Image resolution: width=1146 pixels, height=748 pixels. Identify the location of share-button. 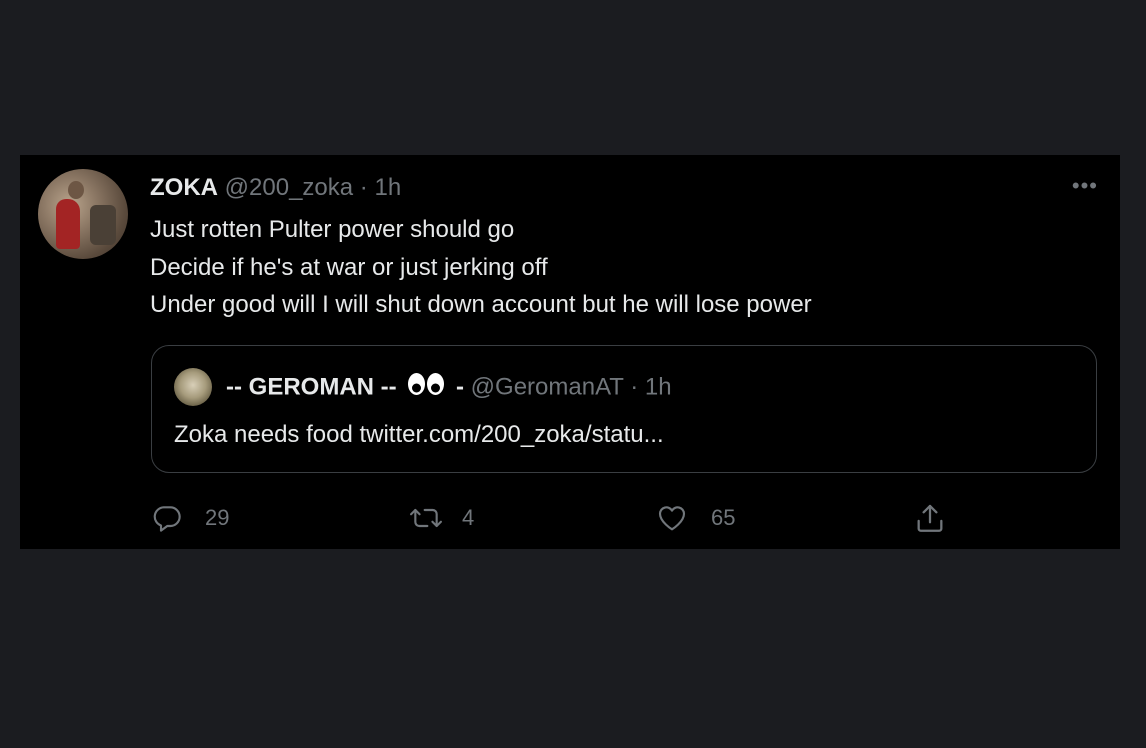
(930, 518).